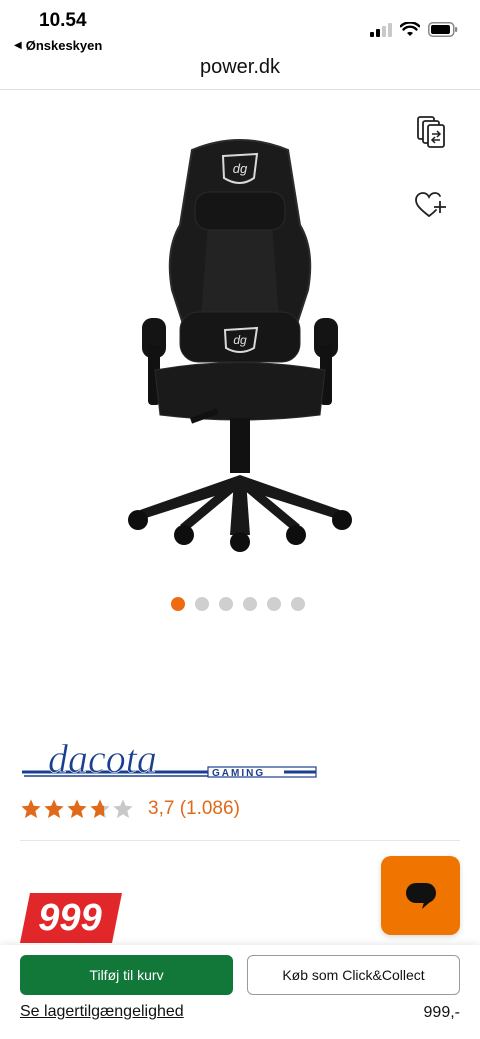 Image resolution: width=480 pixels, height=1039 pixels. What do you see at coordinates (100, 808) in the screenshot?
I see `star-partial-icon` at bounding box center [100, 808].